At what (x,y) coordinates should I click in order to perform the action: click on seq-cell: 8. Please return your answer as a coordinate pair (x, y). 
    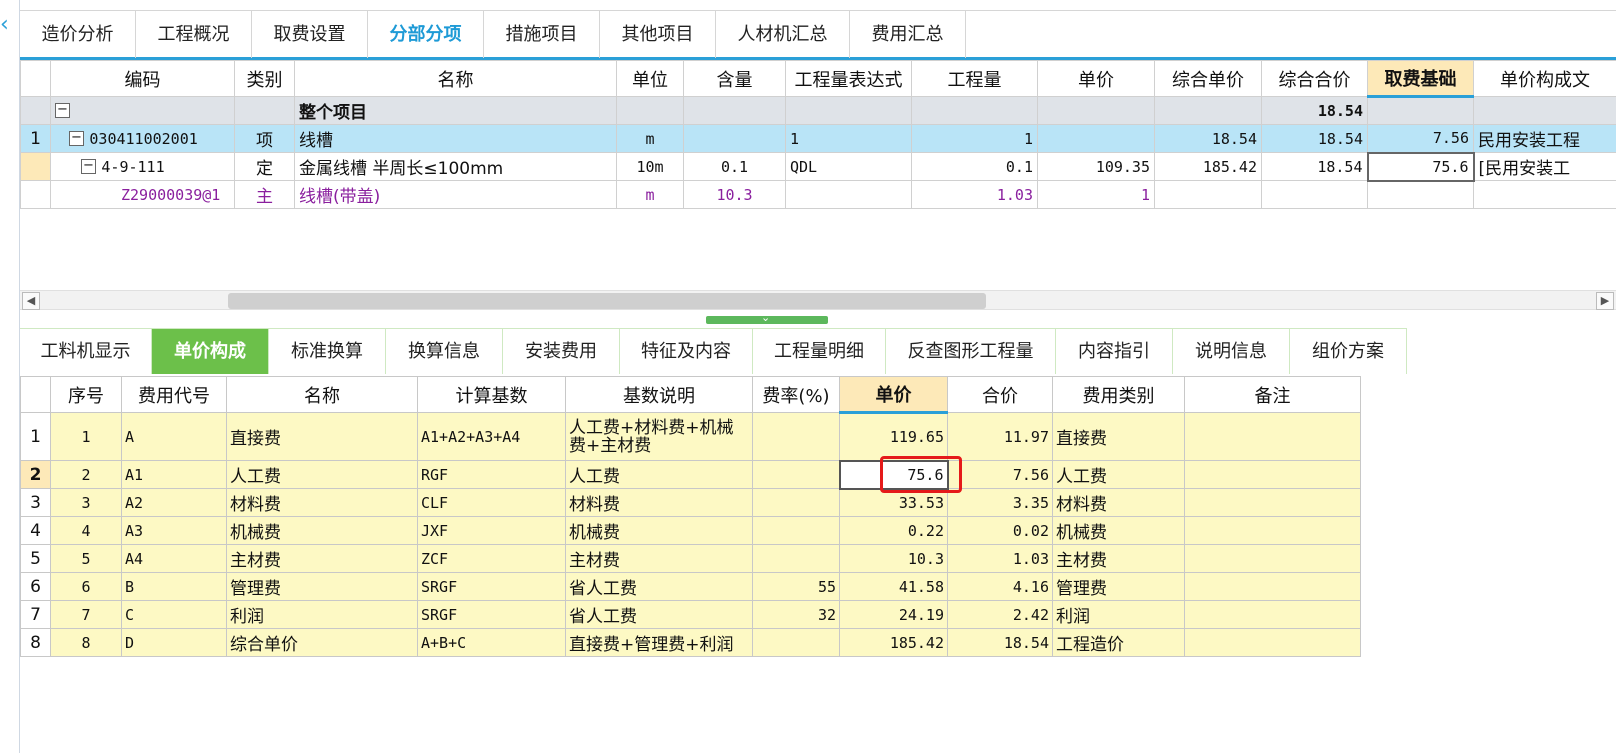
    Looking at the image, I should click on (86, 642).